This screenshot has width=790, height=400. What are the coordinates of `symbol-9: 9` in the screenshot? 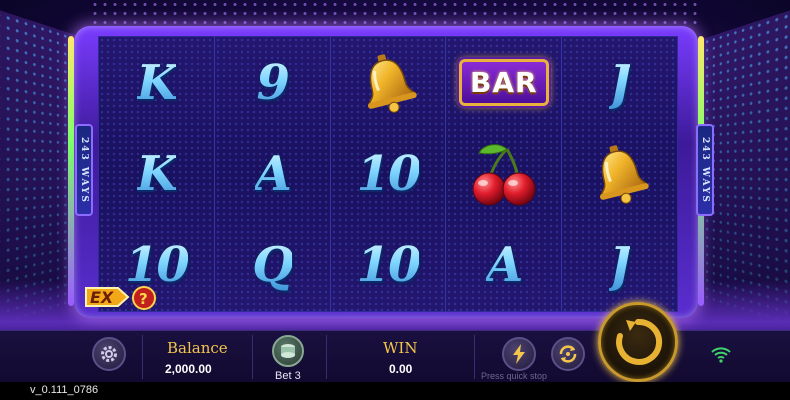 It's located at (272, 82).